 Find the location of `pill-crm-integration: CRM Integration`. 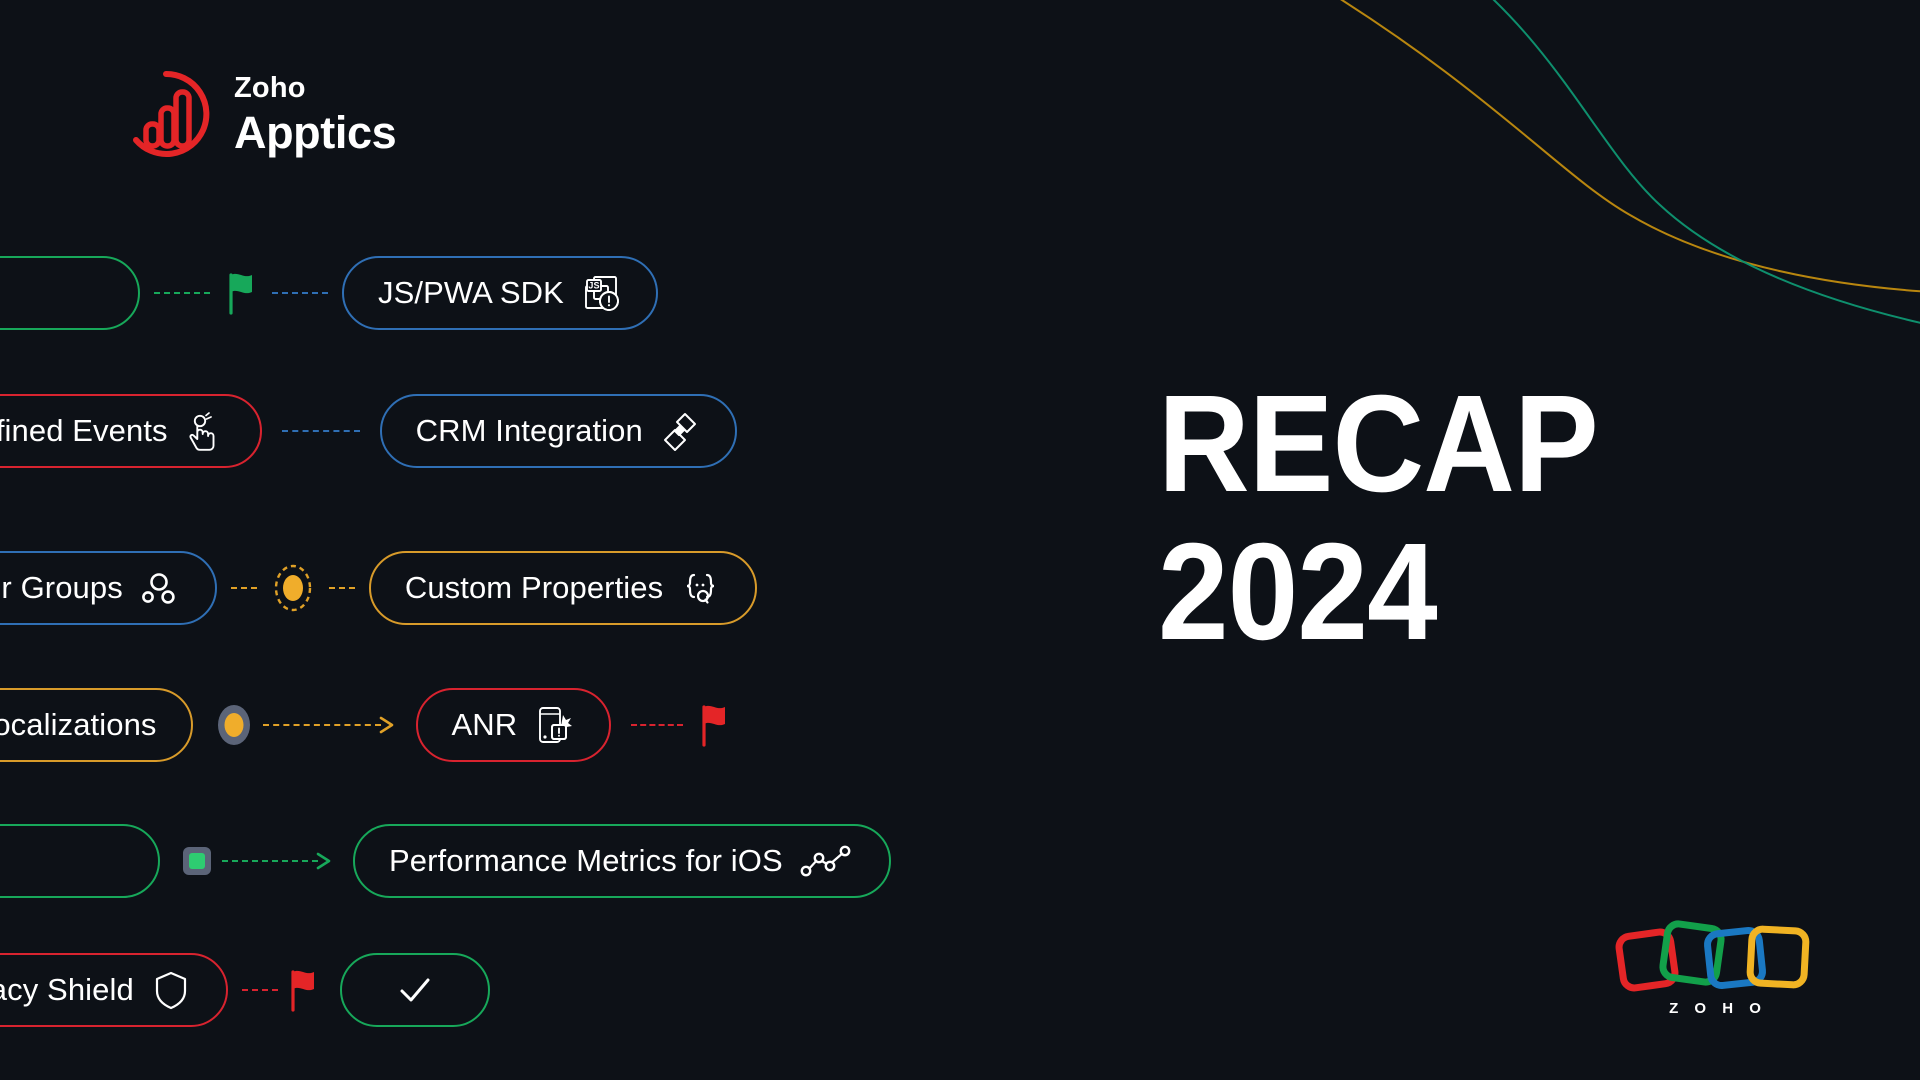

pill-crm-integration: CRM Integration is located at coordinates (558, 431).